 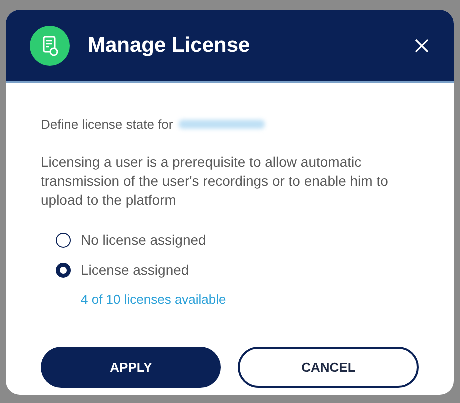 I want to click on cancel-button: CANCEL, so click(x=328, y=367).